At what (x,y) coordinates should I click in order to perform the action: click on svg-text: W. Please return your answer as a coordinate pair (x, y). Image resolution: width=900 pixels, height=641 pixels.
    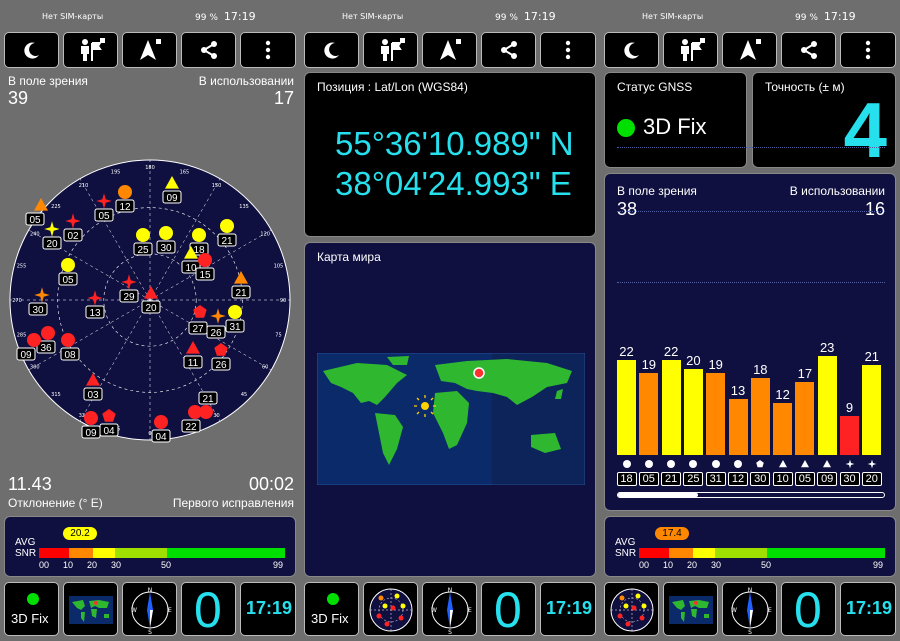
    Looking at the image, I should click on (434, 610).